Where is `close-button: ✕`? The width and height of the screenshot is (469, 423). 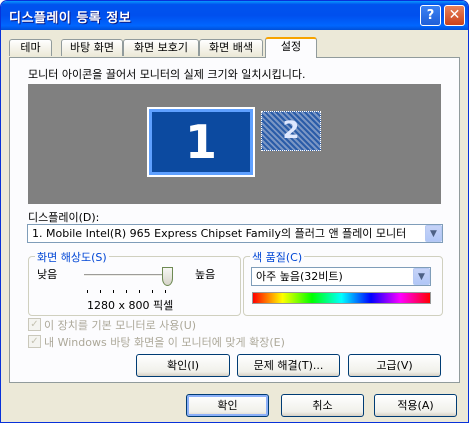 close-button: ✕ is located at coordinates (454, 15).